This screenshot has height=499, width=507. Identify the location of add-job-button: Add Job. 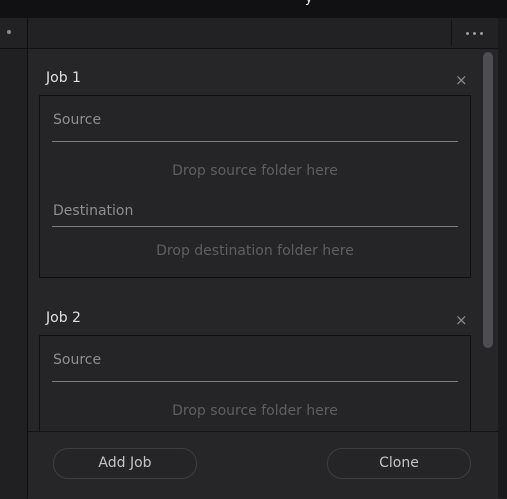
(125, 463).